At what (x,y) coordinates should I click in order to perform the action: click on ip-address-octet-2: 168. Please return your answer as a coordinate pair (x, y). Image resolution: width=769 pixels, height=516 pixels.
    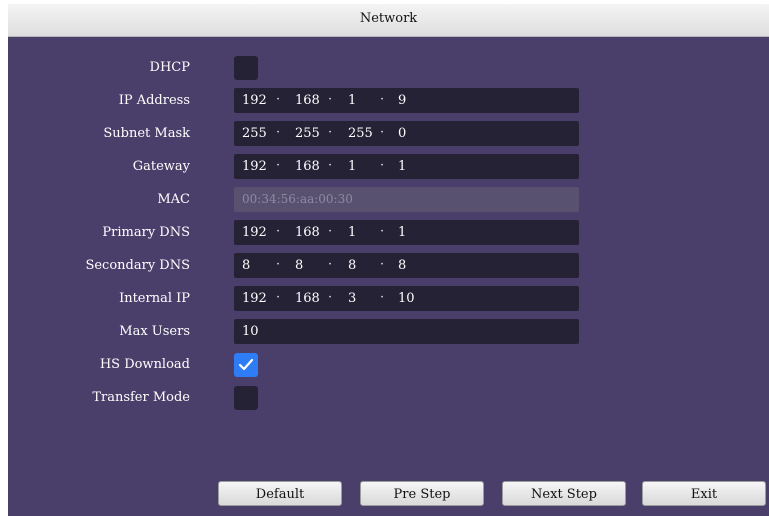
    Looking at the image, I should click on (307, 100).